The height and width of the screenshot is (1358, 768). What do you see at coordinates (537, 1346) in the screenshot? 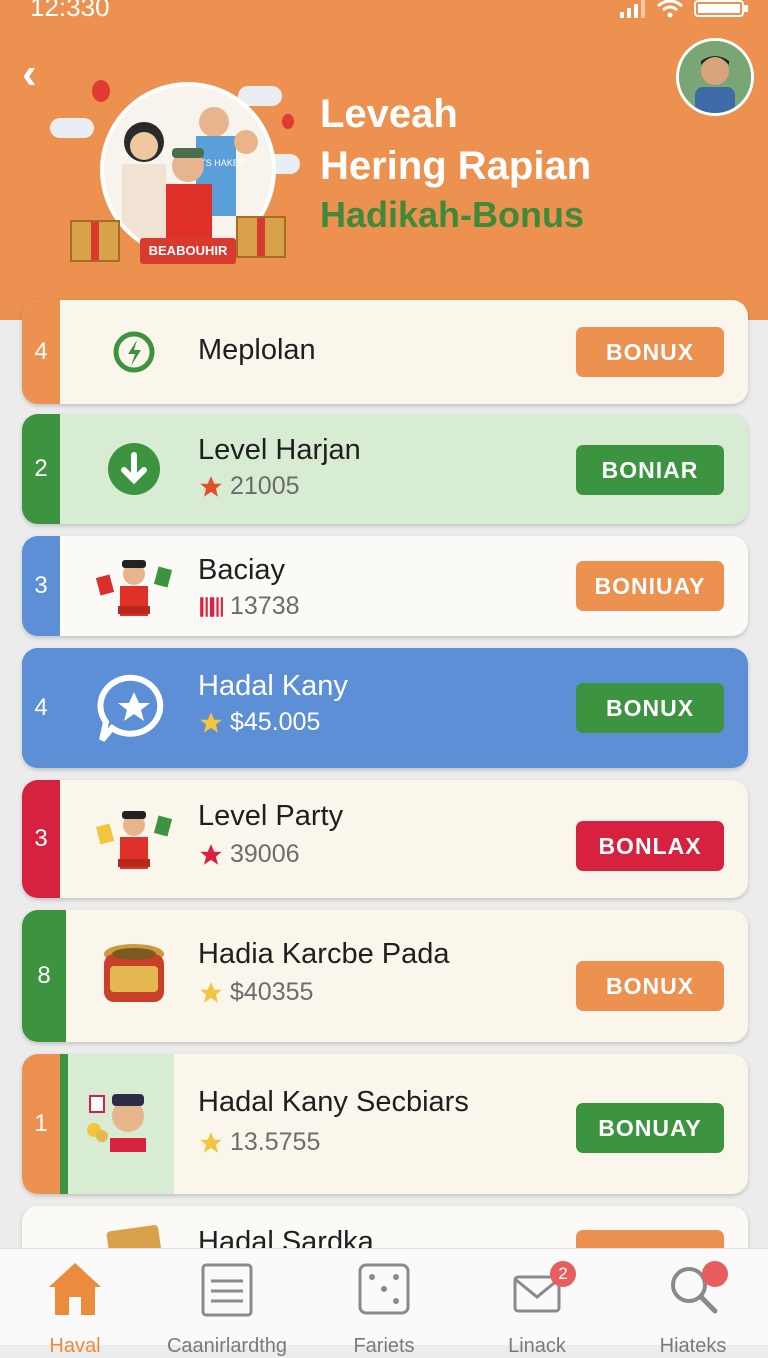
I see `nav-label: Linack` at bounding box center [537, 1346].